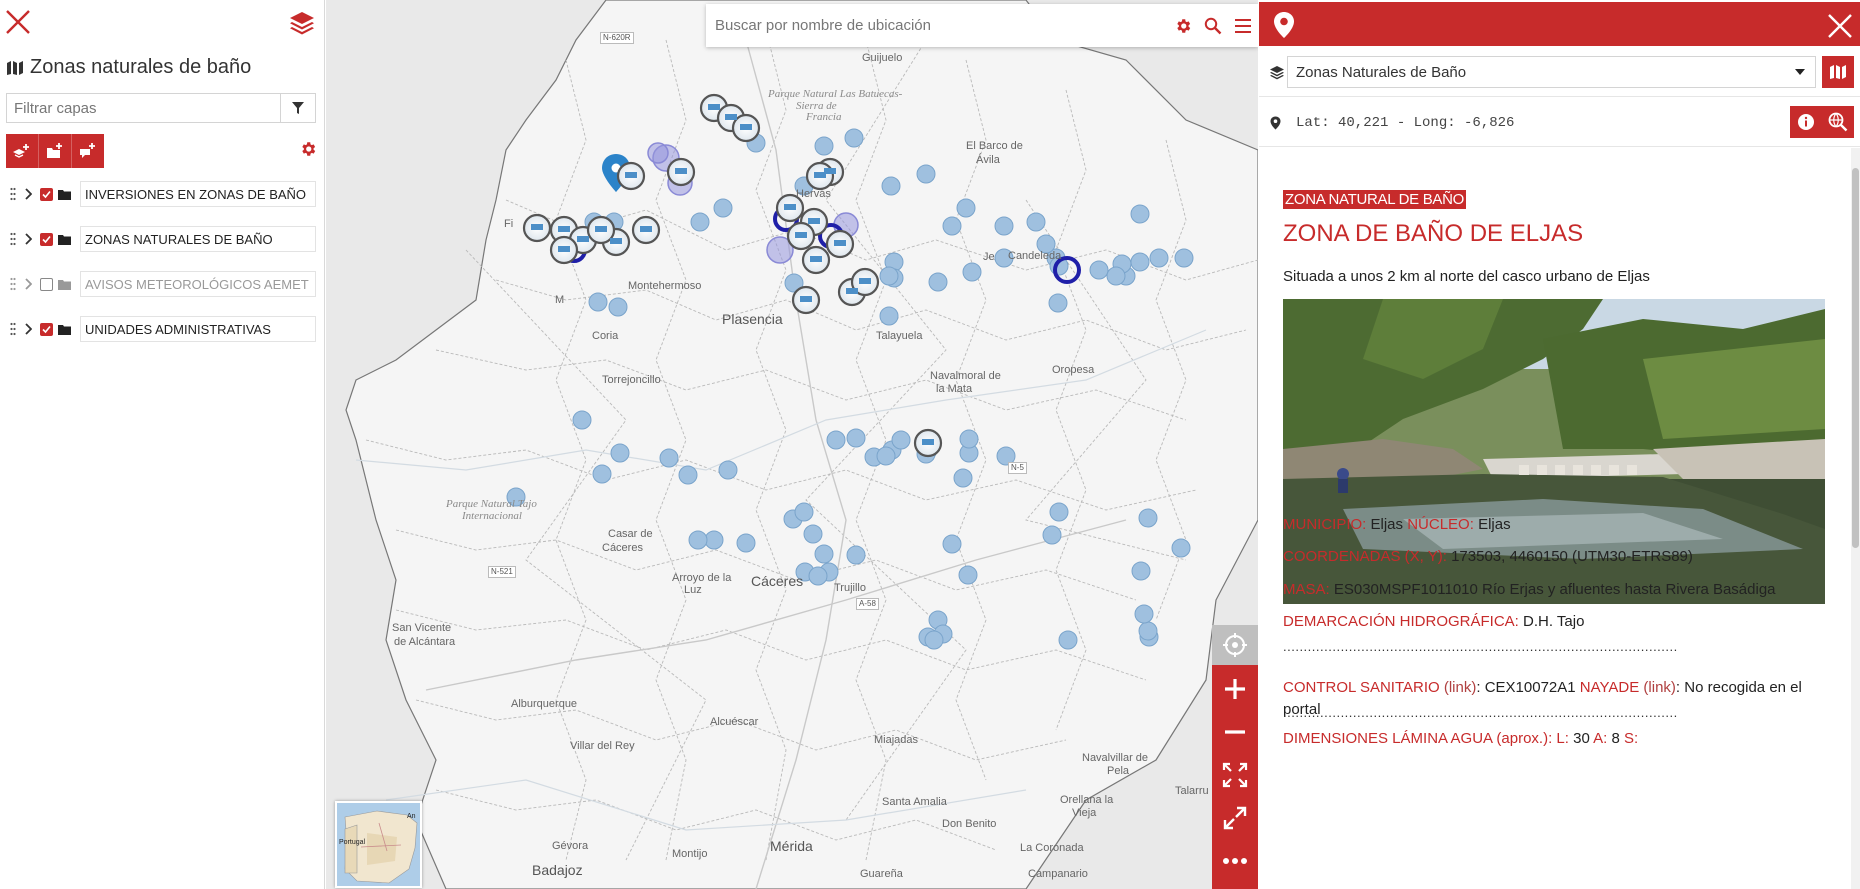 This screenshot has height=889, width=1860. What do you see at coordinates (734, 722) in the screenshot?
I see `place-label: Alcuéscar` at bounding box center [734, 722].